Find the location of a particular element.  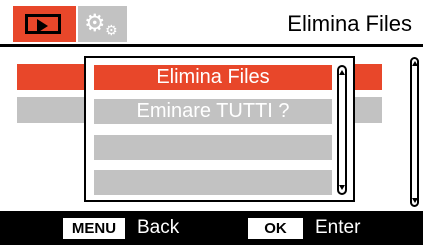

menu-scrollbar is located at coordinates (414, 132).